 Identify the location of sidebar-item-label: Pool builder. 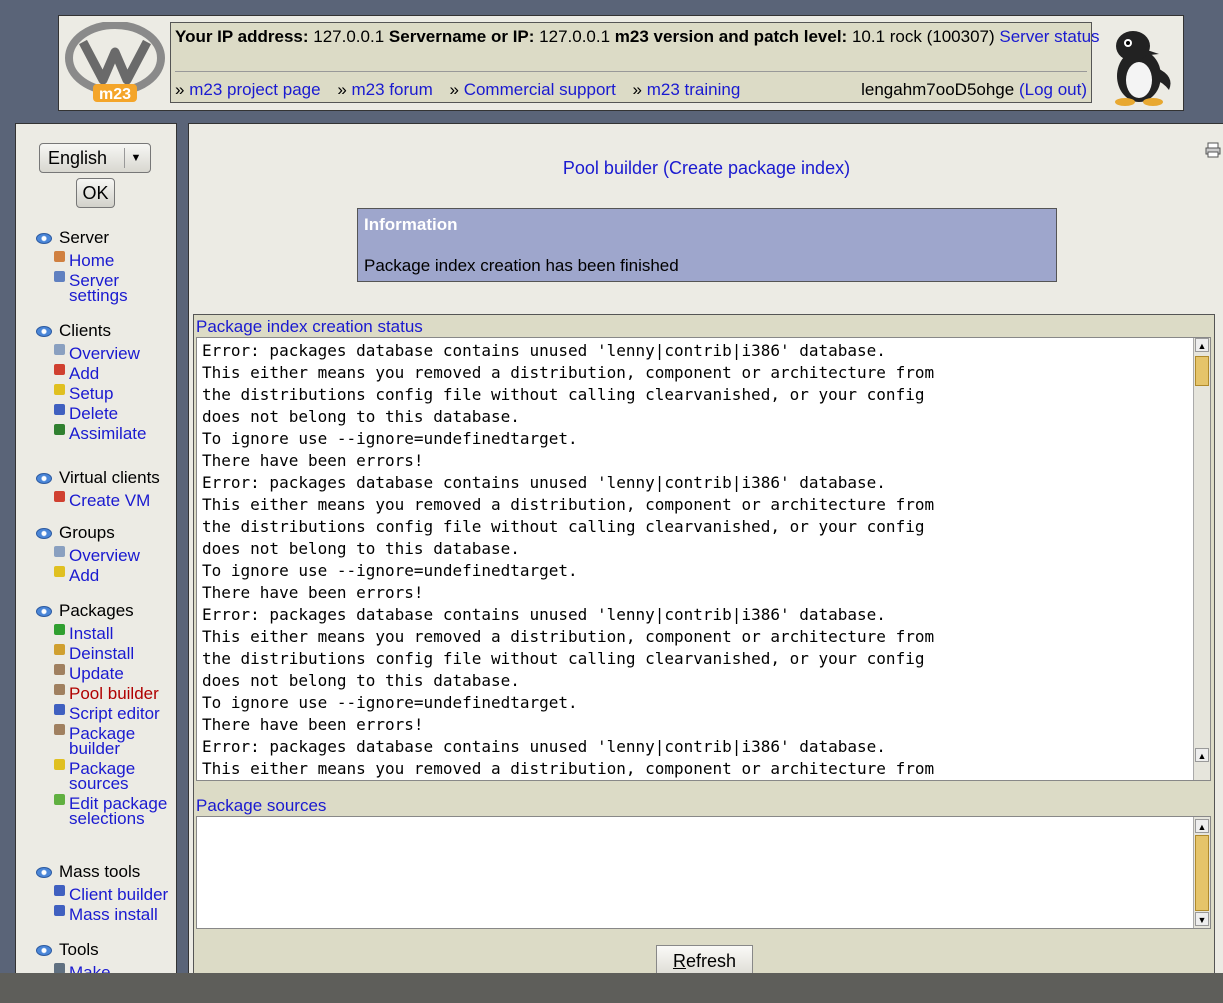
(114, 693).